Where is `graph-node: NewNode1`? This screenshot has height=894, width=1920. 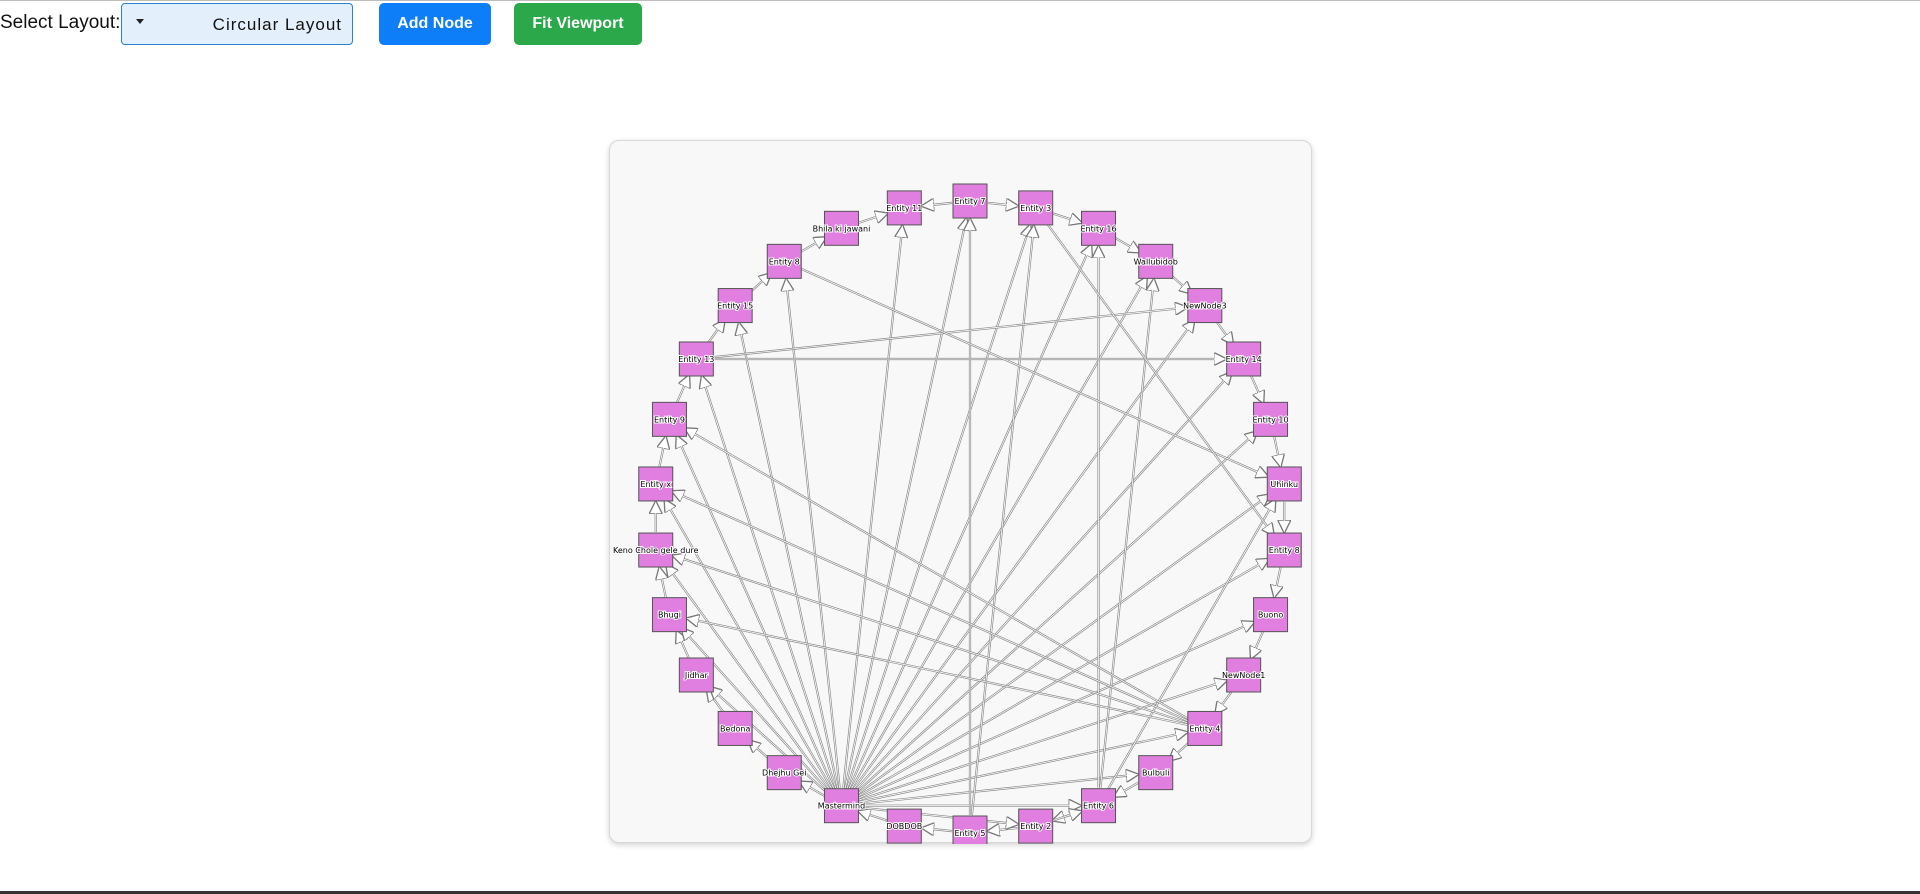 graph-node: NewNode1 is located at coordinates (1243, 675).